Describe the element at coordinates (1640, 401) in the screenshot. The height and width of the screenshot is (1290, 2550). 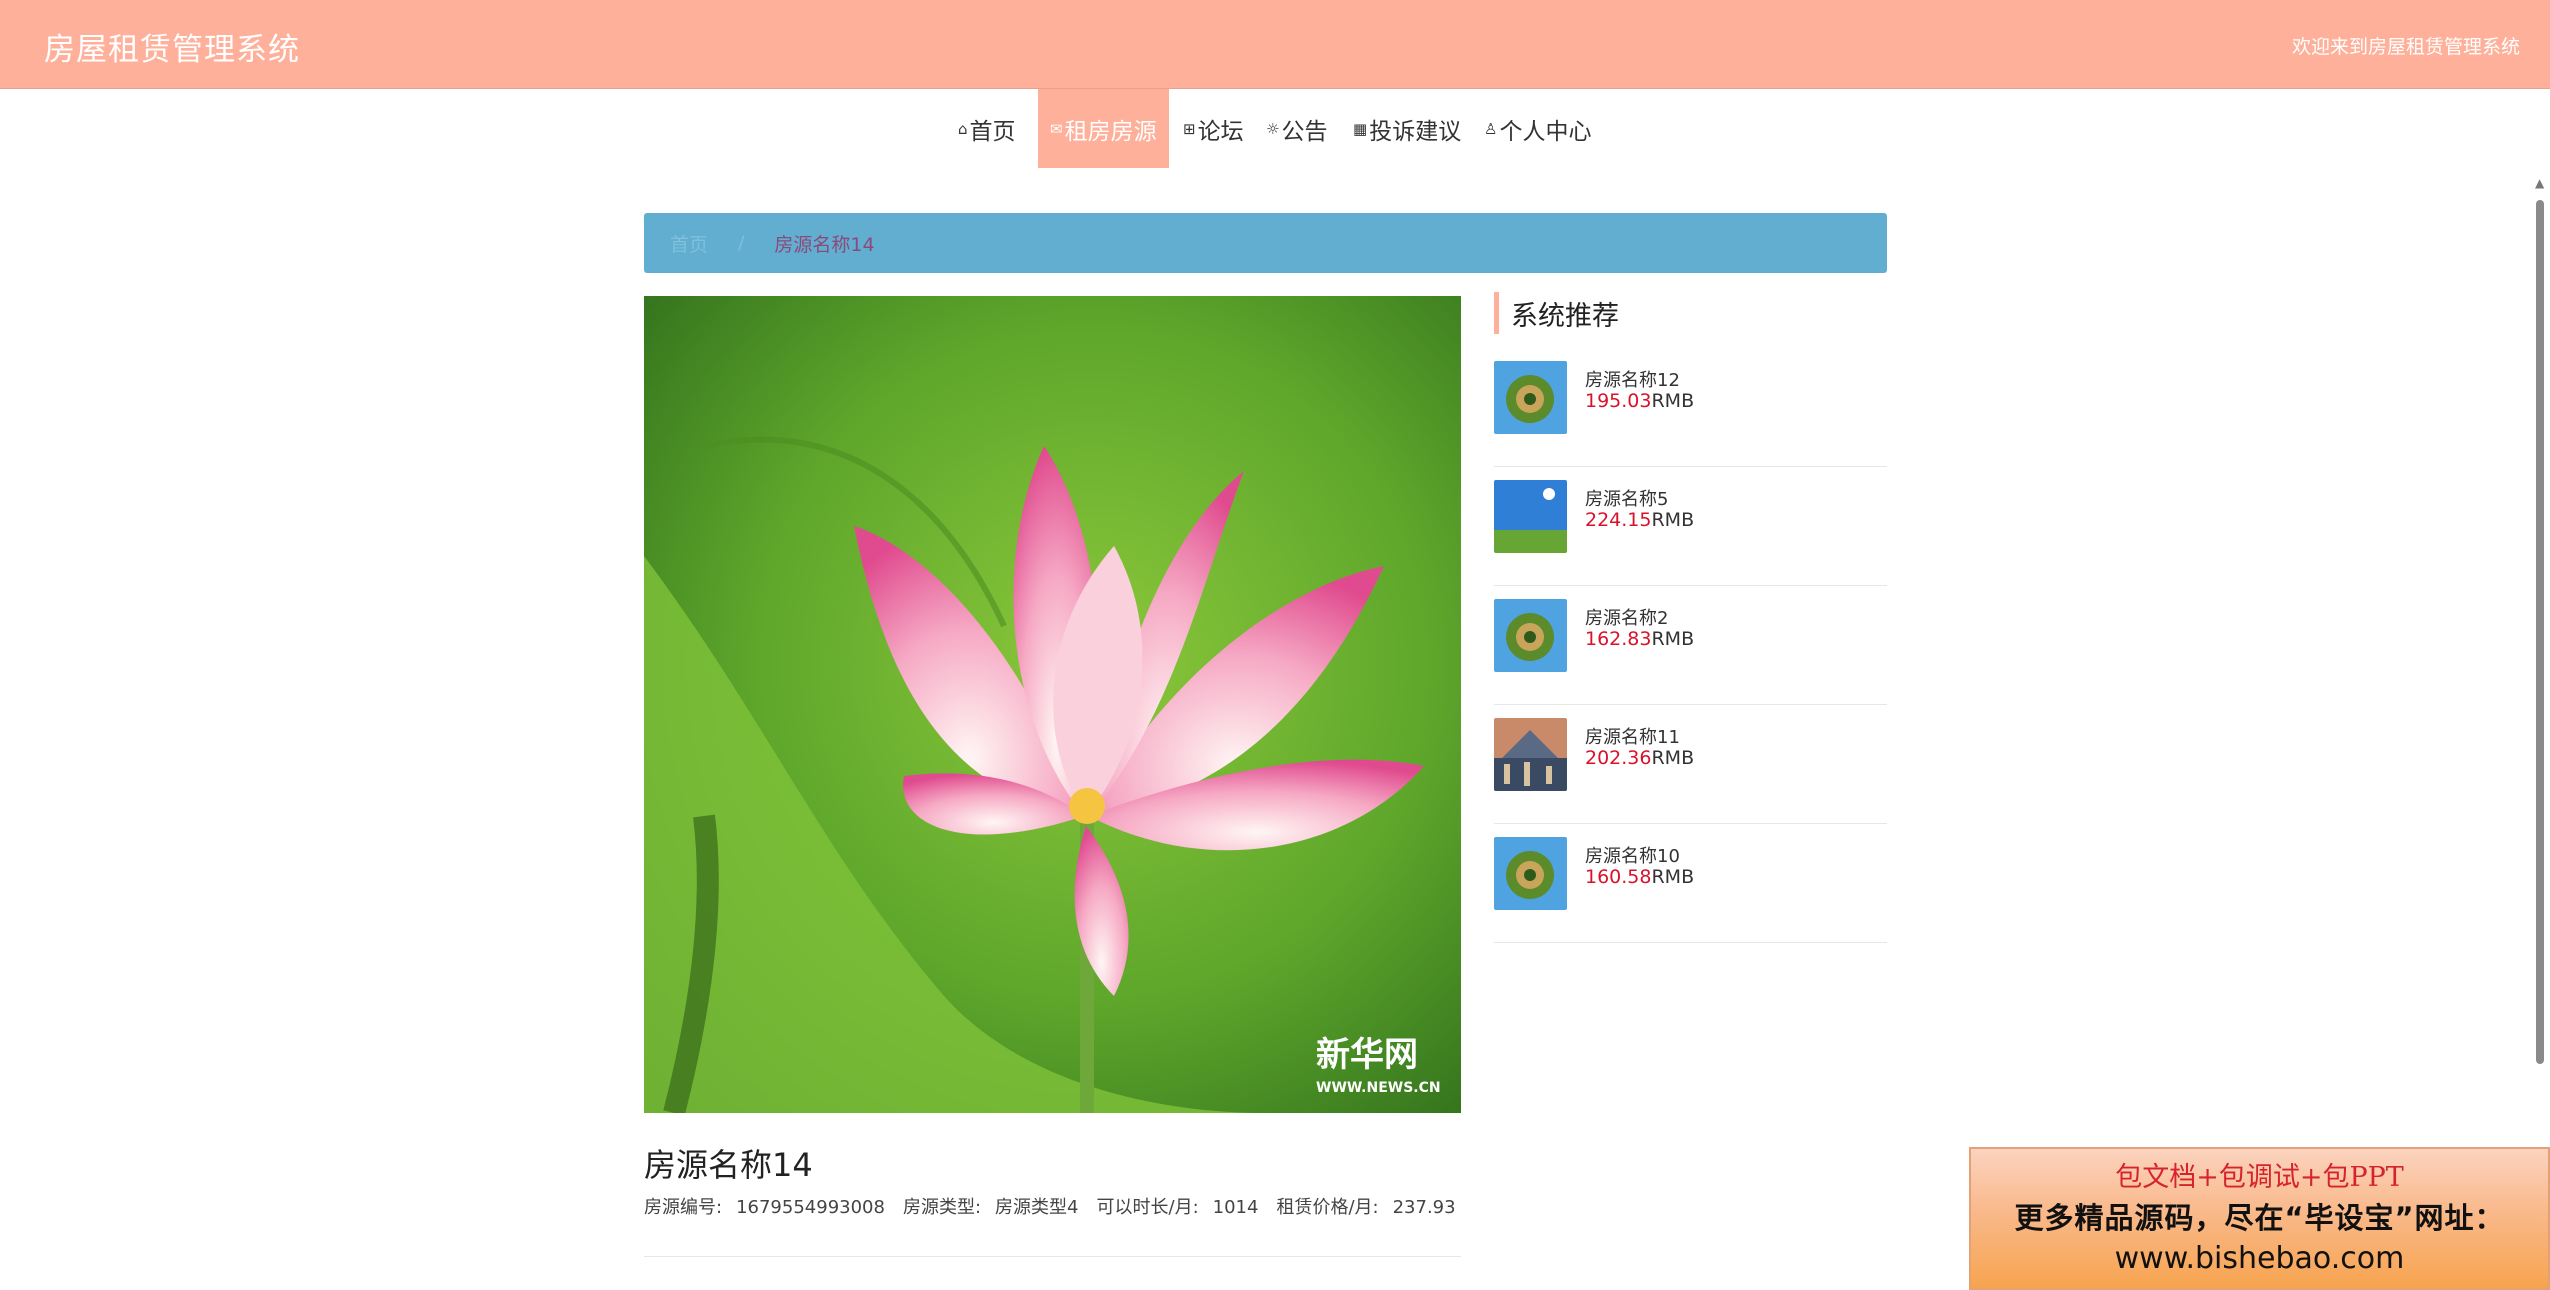
I see `recommend-price: 195.03RMB` at that location.